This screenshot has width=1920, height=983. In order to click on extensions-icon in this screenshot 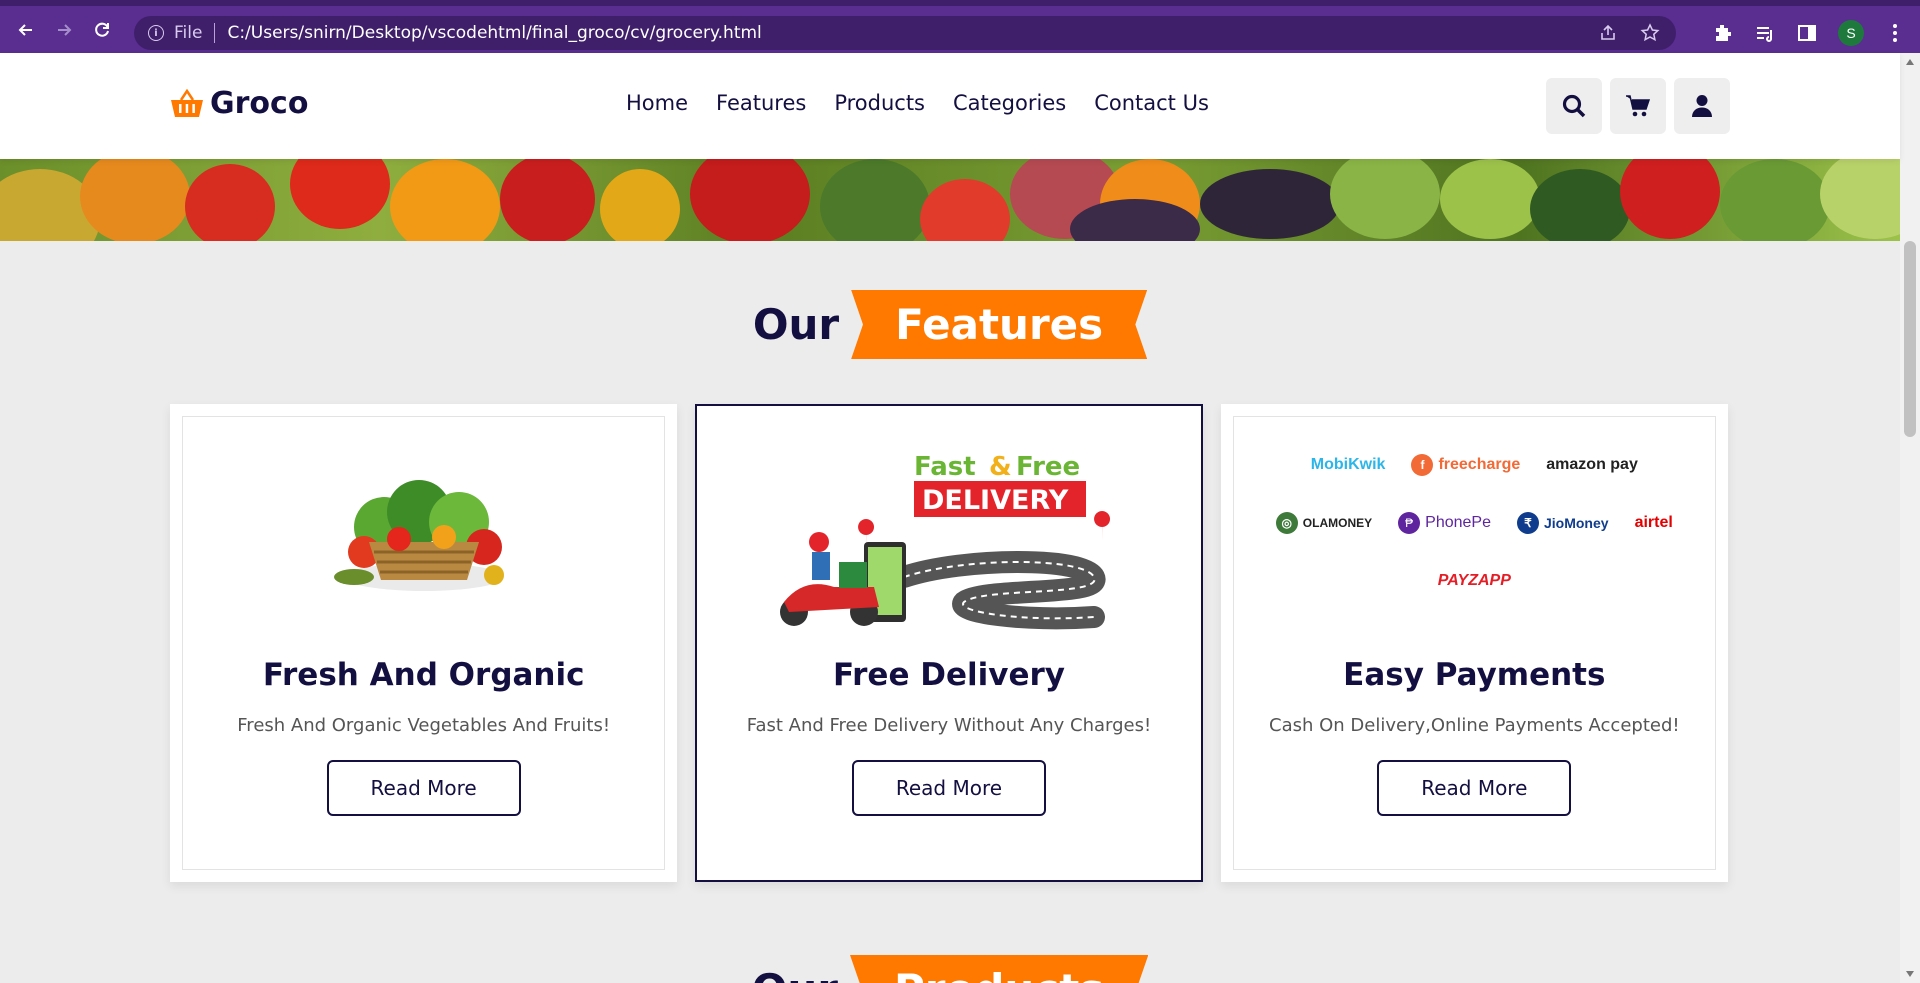, I will do `click(1723, 33)`.